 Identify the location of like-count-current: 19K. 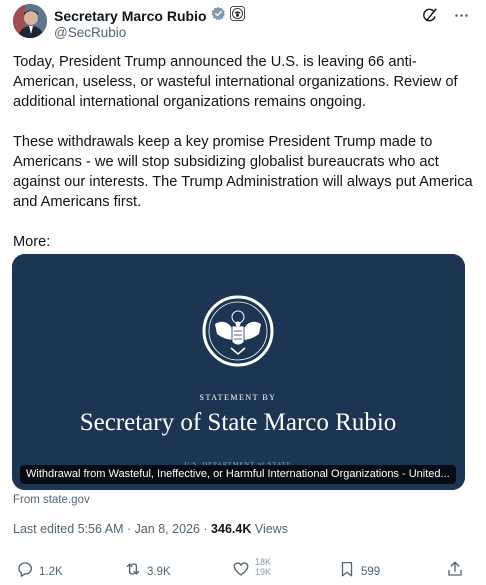
(263, 571).